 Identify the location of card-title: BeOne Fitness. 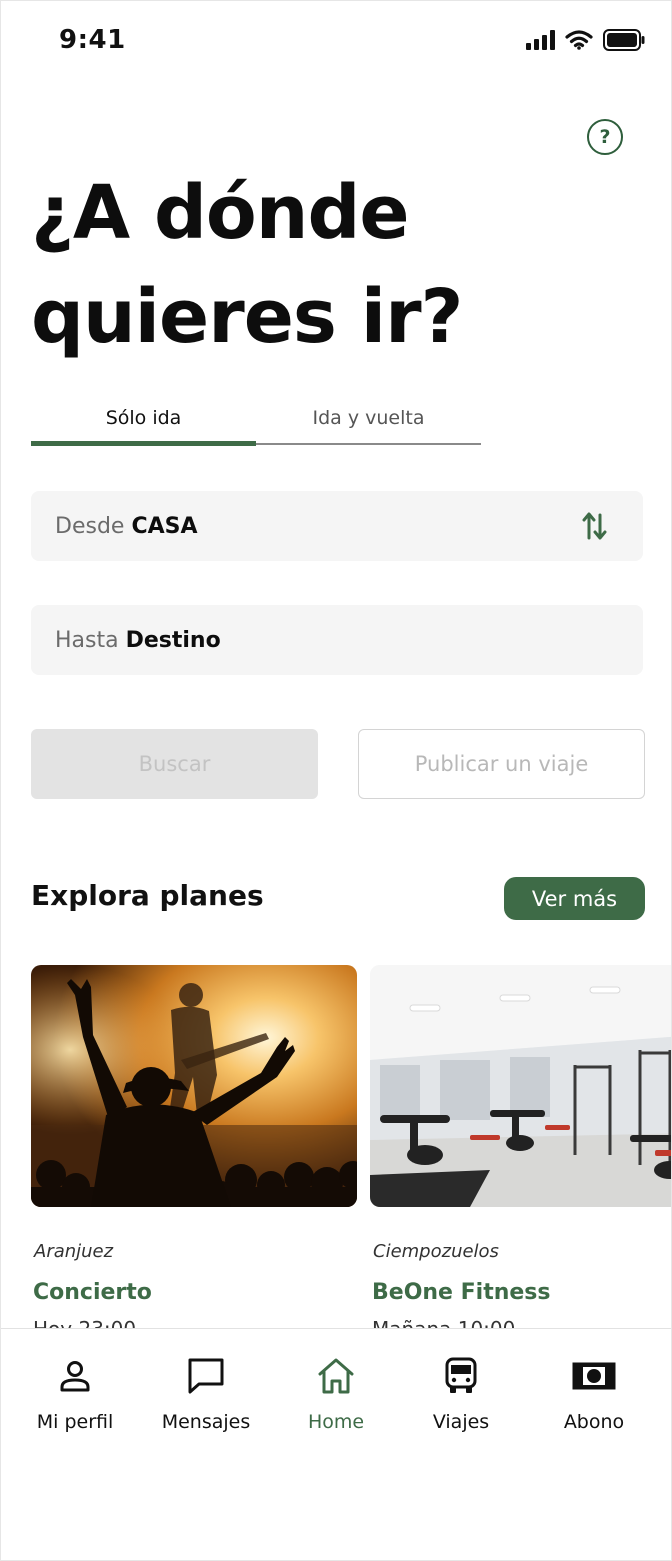
(461, 1292).